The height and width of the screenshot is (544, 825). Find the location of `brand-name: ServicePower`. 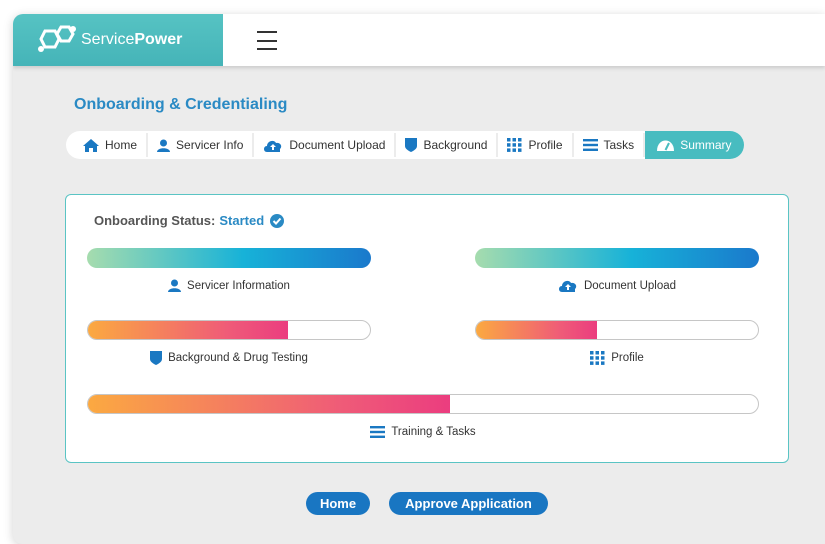

brand-name: ServicePower is located at coordinates (131, 40).